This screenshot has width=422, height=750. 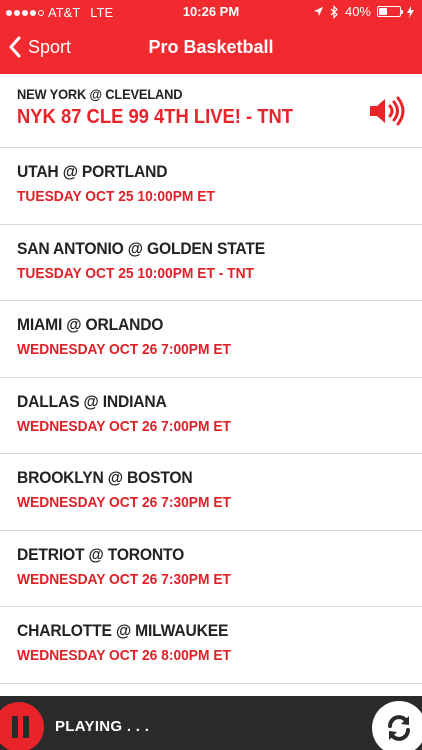 What do you see at coordinates (124, 655) in the screenshot?
I see `game-time: WEDNESDAY OCT 26 8:00PM ET` at bounding box center [124, 655].